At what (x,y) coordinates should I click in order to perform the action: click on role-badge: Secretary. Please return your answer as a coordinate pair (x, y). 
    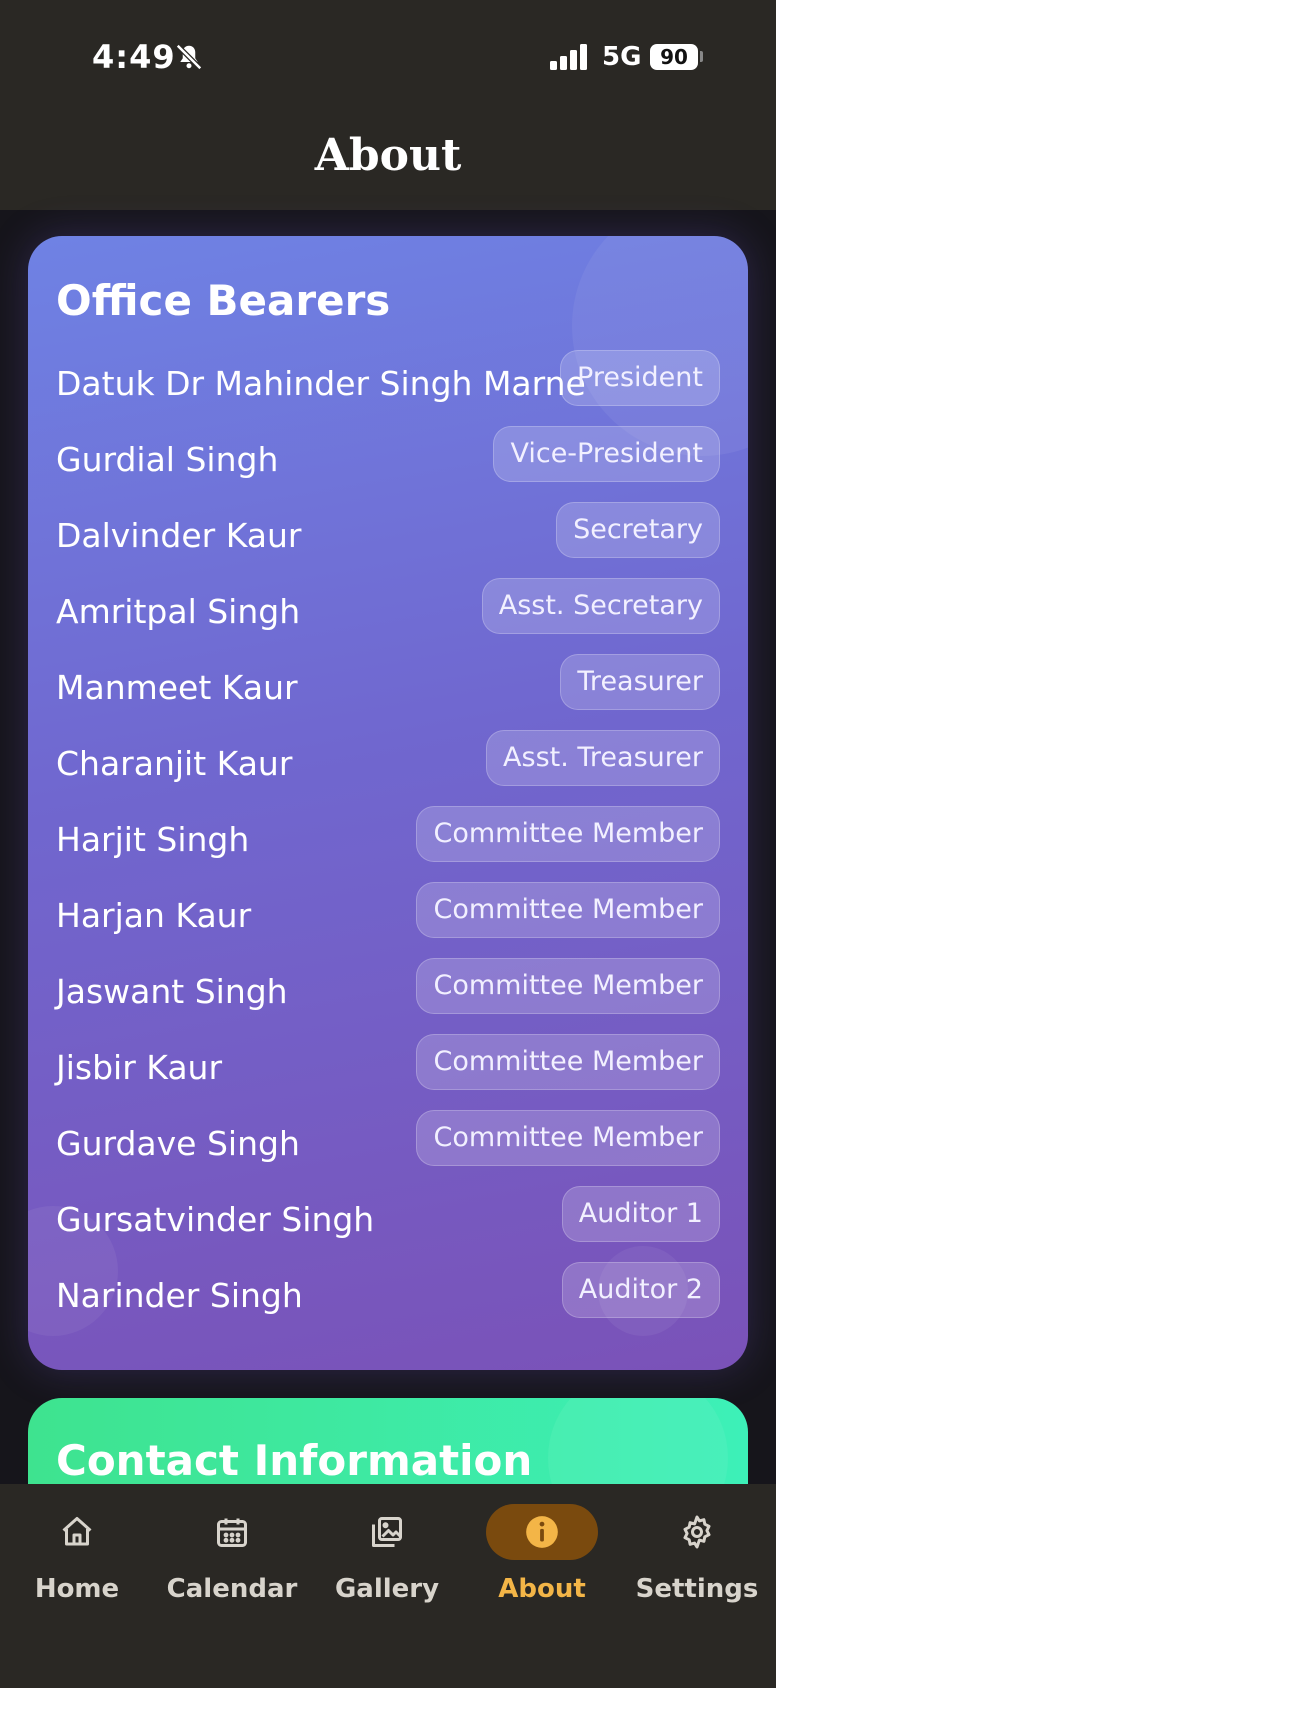
    Looking at the image, I should click on (638, 530).